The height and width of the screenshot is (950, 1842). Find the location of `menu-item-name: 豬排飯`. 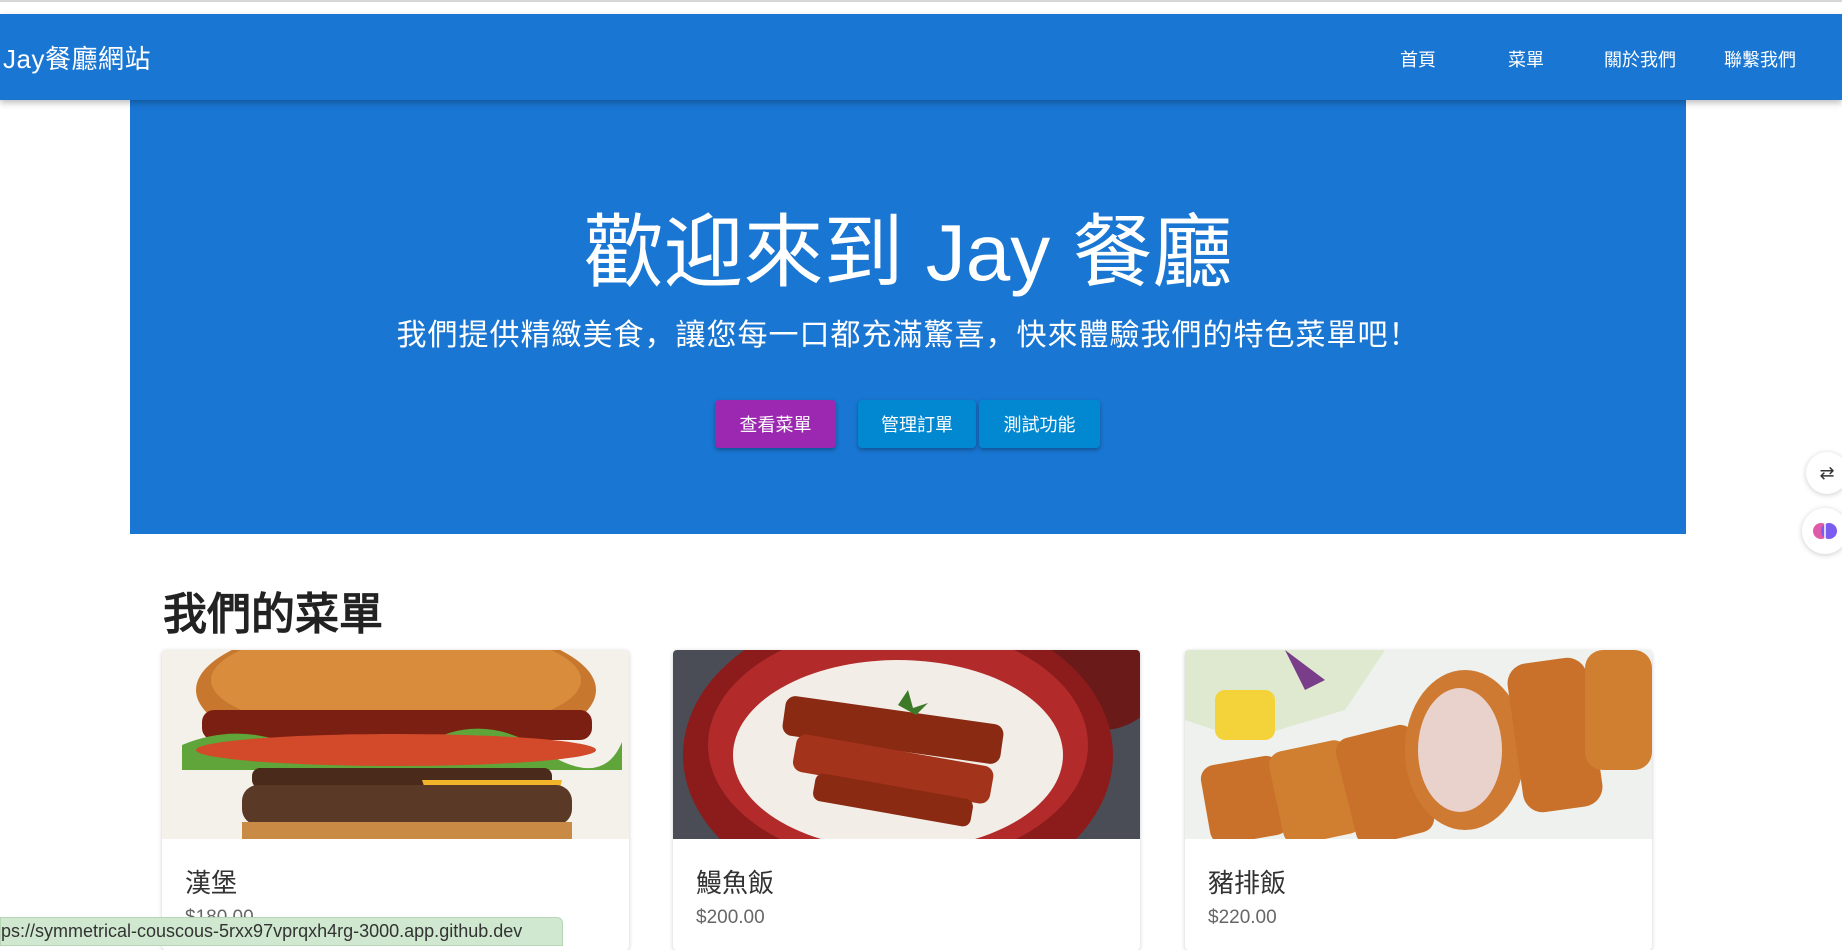

menu-item-name: 豬排飯 is located at coordinates (1247, 884).